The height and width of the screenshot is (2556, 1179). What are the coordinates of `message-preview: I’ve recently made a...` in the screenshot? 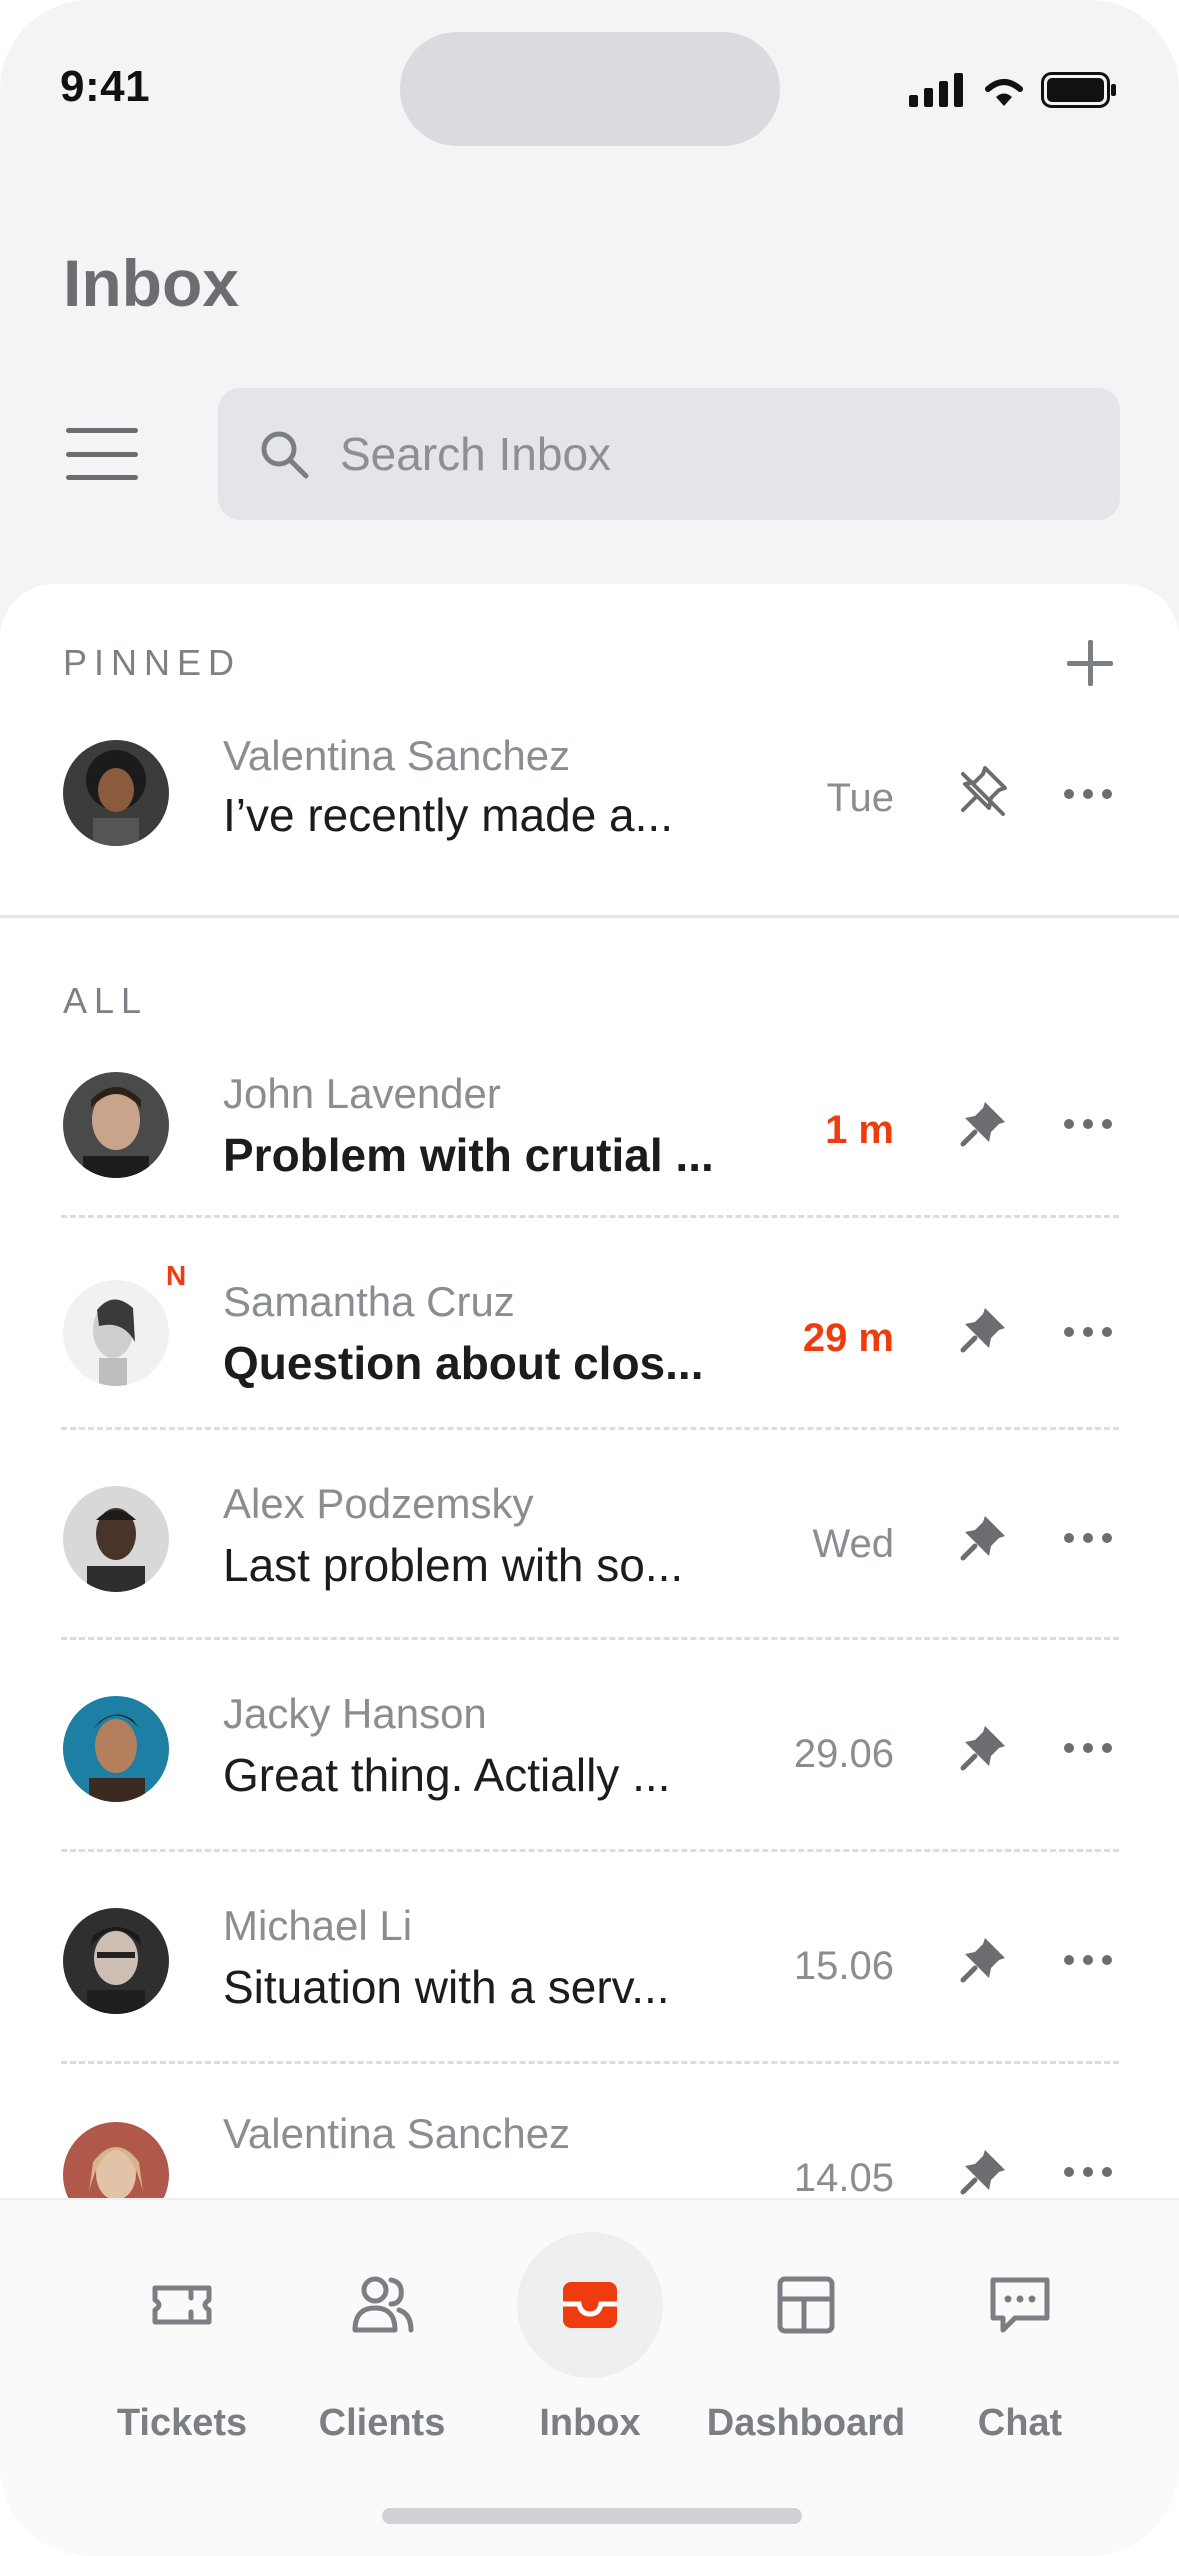 It's located at (448, 815).